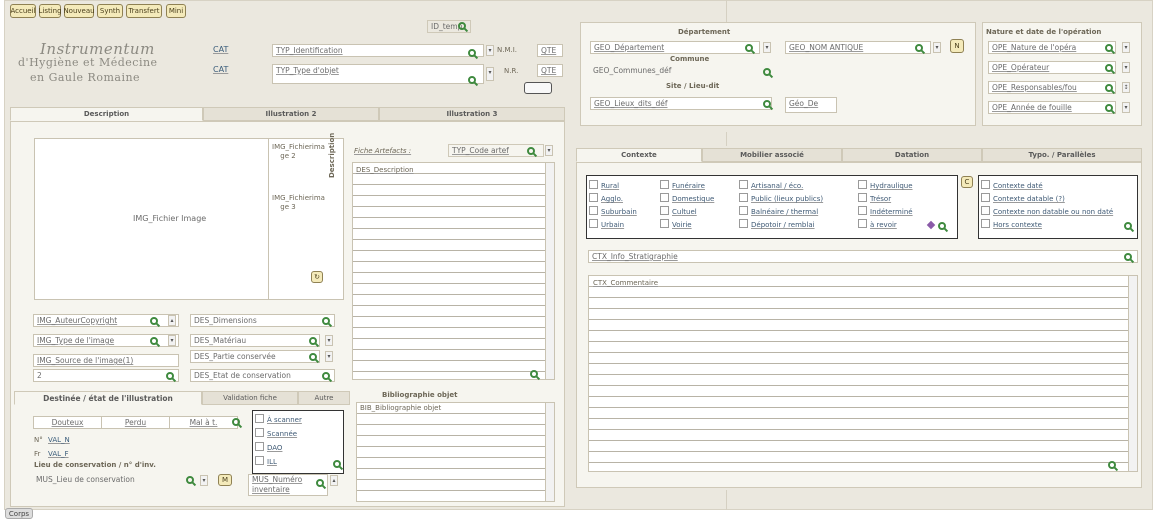 The height and width of the screenshot is (519, 1156). What do you see at coordinates (298, 152) in the screenshot?
I see `img-page2-field: IMG_Fichierima ge 2` at bounding box center [298, 152].